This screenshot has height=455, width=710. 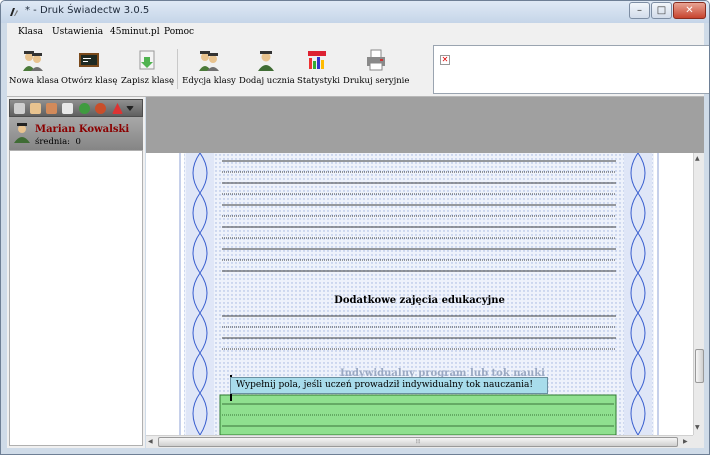 What do you see at coordinates (661, 10) in the screenshot?
I see `maximize-button: □` at bounding box center [661, 10].